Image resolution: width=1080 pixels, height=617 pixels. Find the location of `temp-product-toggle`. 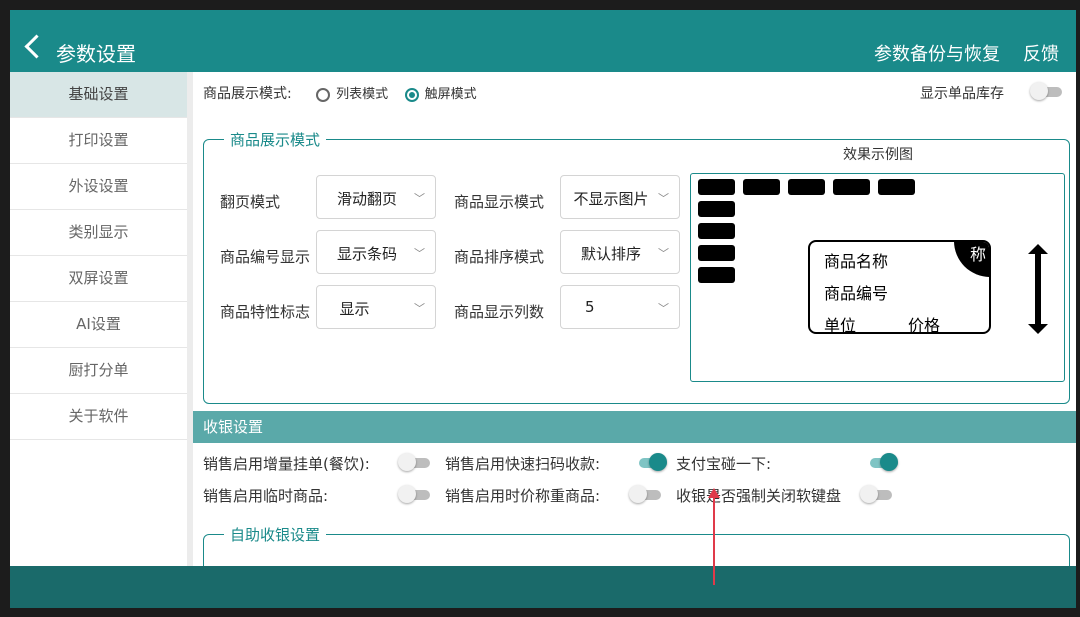

temp-product-toggle is located at coordinates (414, 494).